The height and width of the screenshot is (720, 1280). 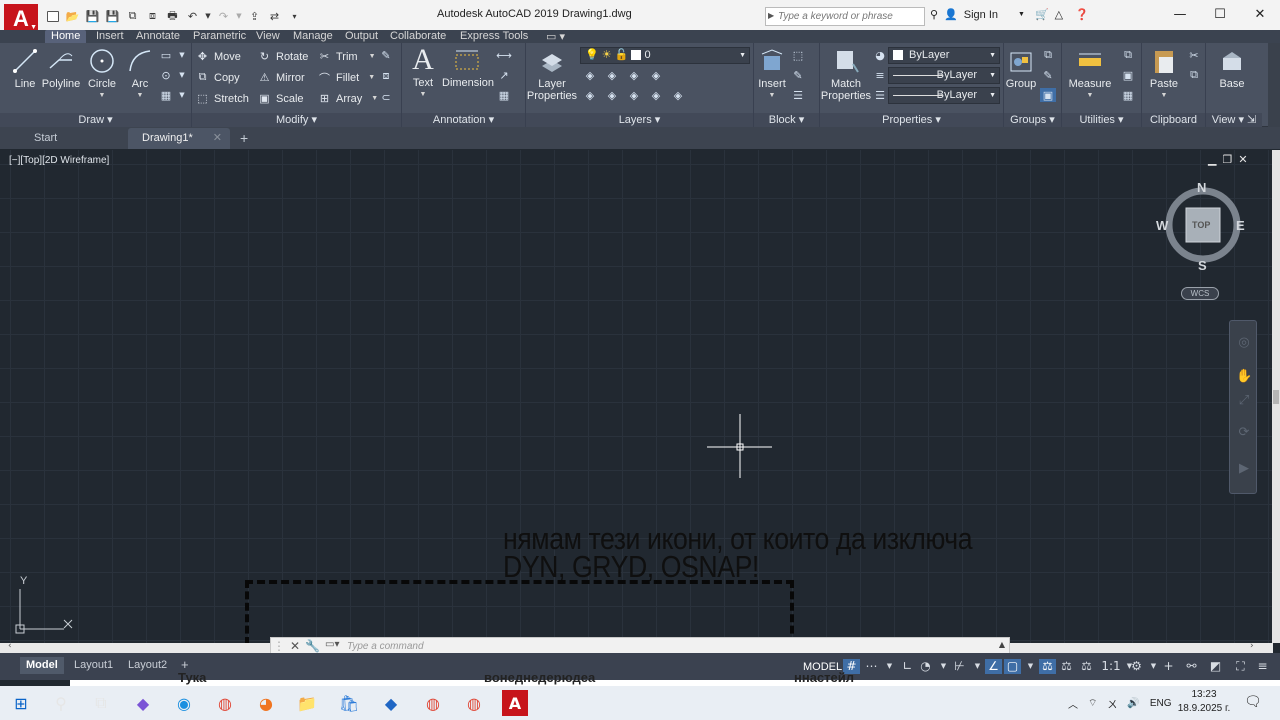 I want to click on color-dropdown: ByLayer ▼, so click(x=944, y=55).